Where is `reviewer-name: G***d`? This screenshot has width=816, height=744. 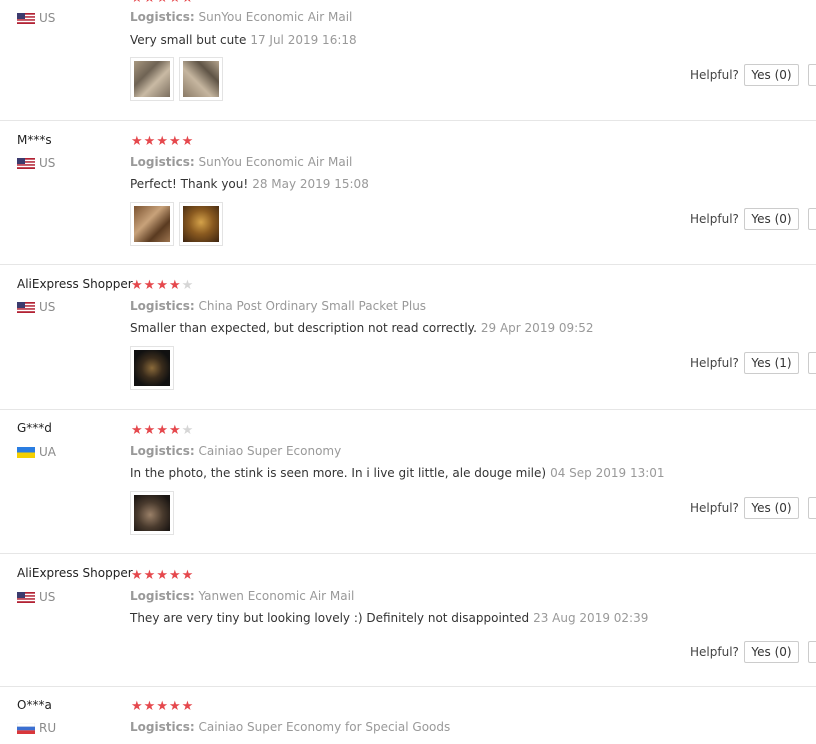
reviewer-name: G***d is located at coordinates (34, 428).